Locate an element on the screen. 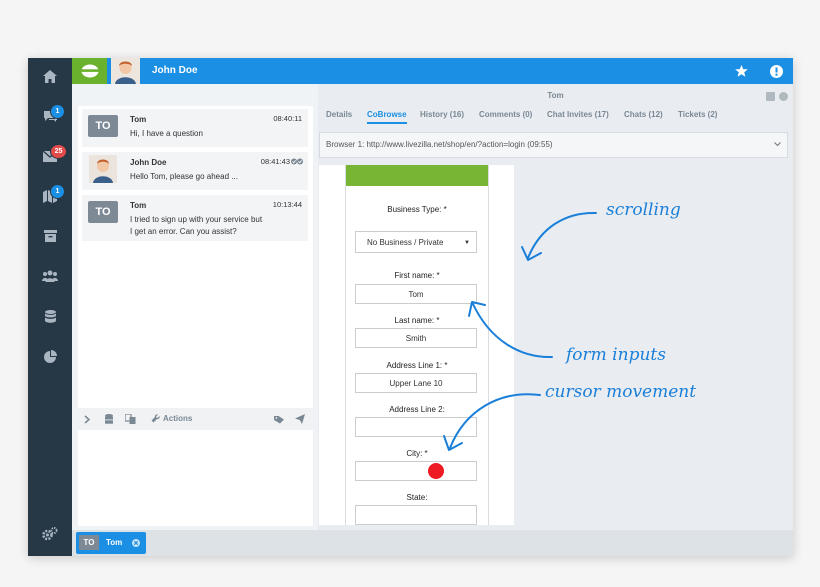  scrolling-annotation: scrolling is located at coordinates (643, 210).